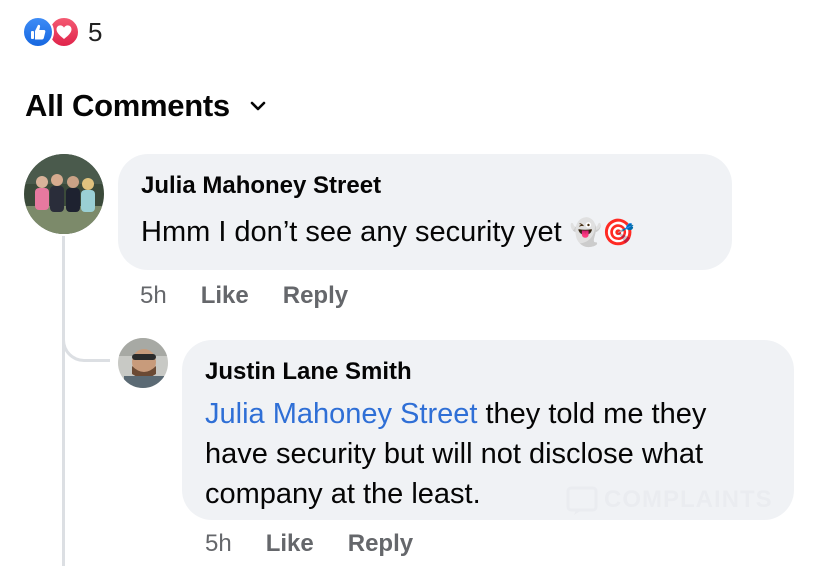  I want to click on comment-author: Julia Mahoney Street, so click(436, 186).